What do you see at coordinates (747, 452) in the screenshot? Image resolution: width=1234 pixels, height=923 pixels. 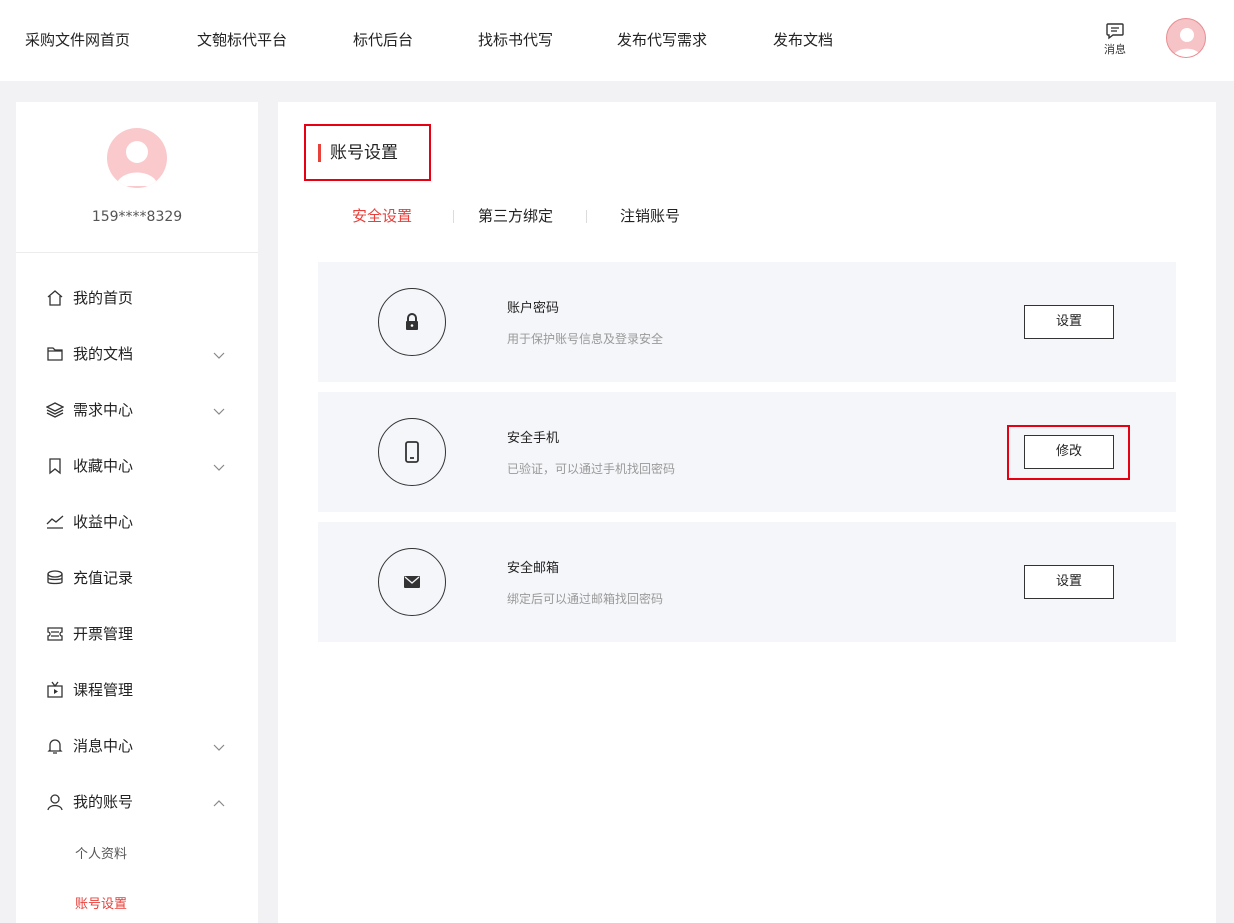 I see `phone-card: 安全手机 已验证，可以通过手机找回密码 修改` at bounding box center [747, 452].